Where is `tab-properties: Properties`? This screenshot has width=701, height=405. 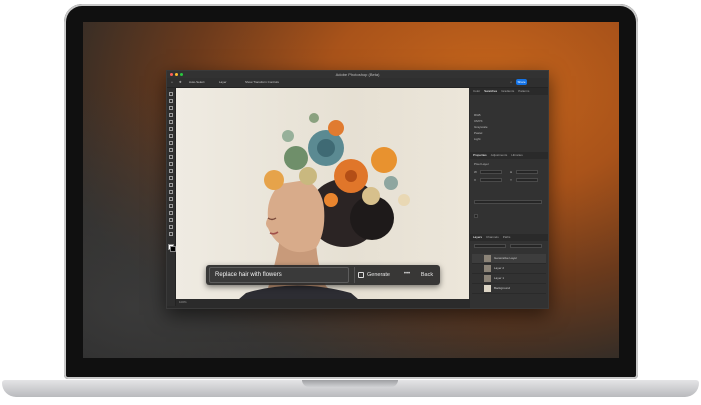 tab-properties: Properties is located at coordinates (480, 155).